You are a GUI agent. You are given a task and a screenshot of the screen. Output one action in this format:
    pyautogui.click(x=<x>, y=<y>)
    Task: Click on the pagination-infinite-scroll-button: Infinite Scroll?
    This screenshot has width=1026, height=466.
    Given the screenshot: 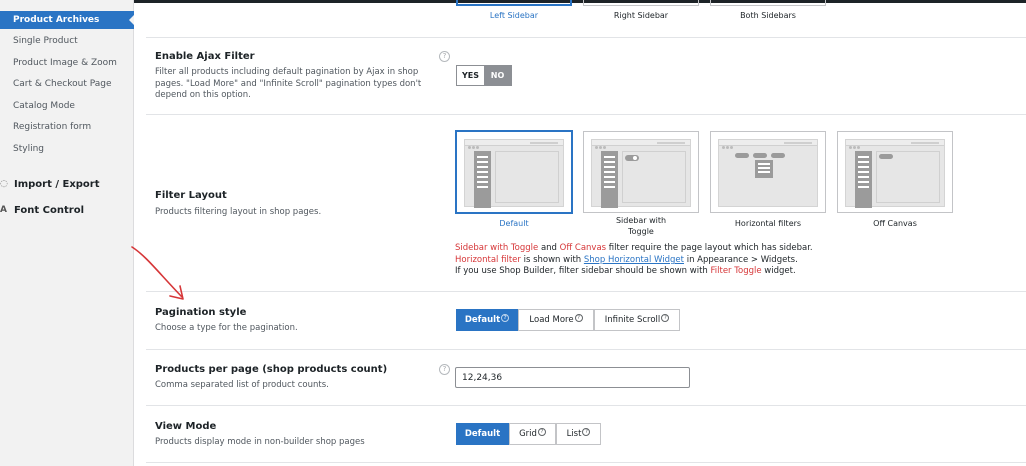 What is the action you would take?
    pyautogui.click(x=637, y=320)
    